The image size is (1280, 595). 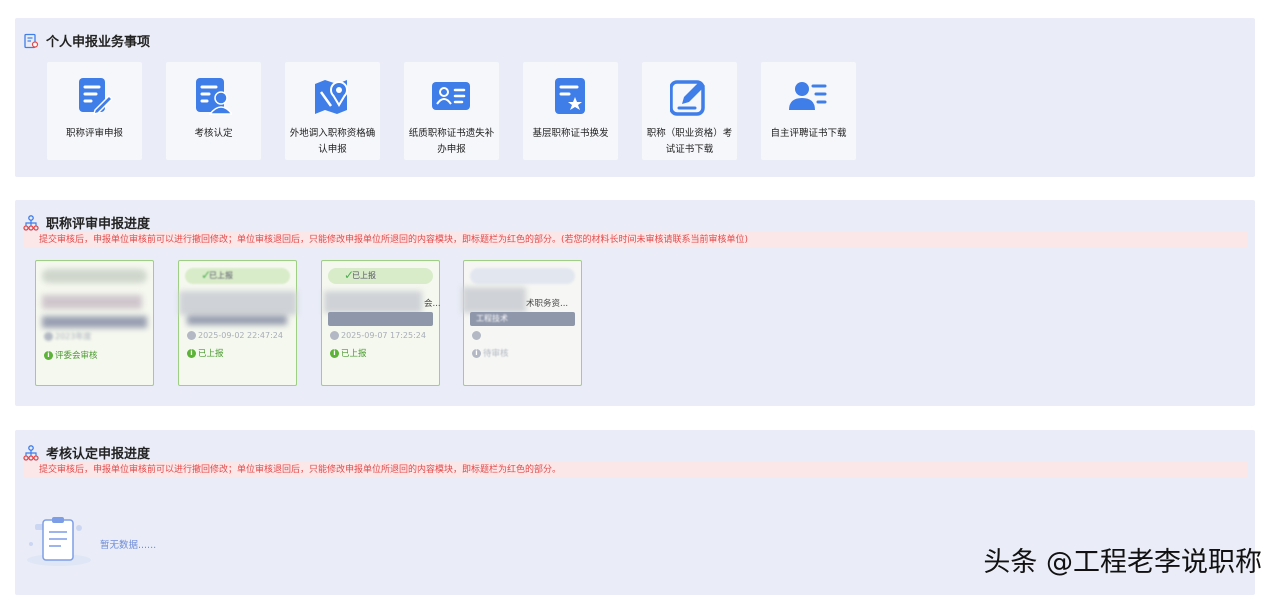 I want to click on assessment-progress-header: 考核认定申报进度, so click(x=86, y=452).